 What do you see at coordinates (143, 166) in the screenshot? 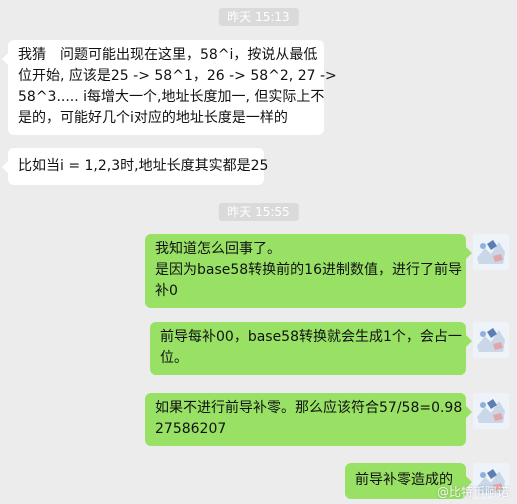
I see `message-line: 比如当i = 1,2,3时,地址长度其实都是25` at bounding box center [143, 166].